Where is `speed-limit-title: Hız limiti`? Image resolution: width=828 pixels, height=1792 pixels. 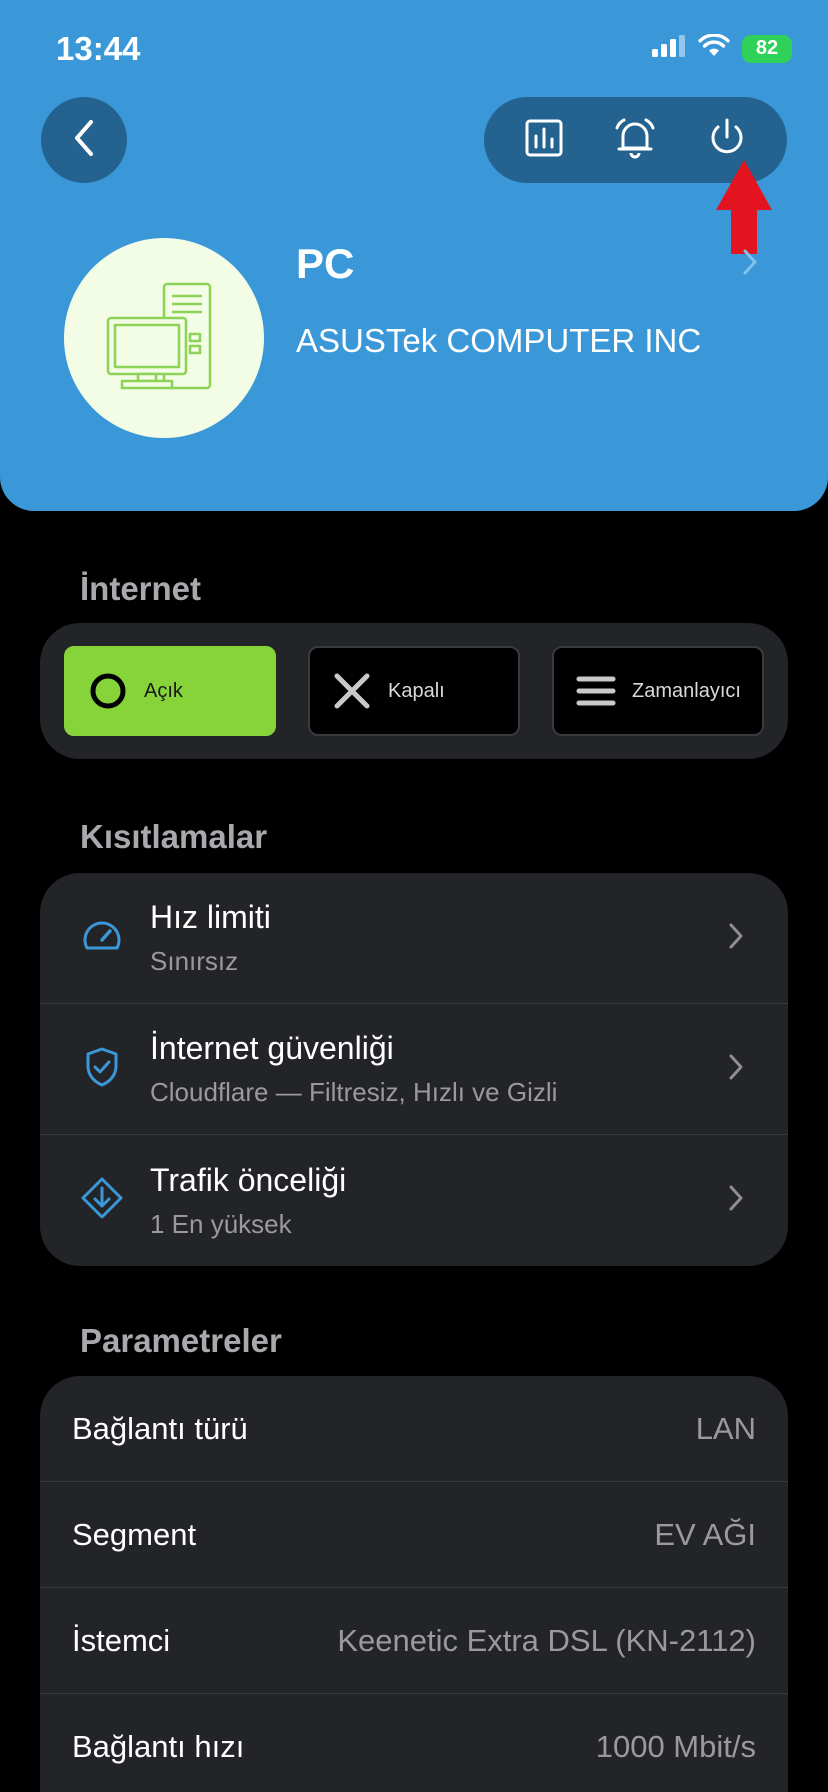 speed-limit-title: Hız limiti is located at coordinates (210, 917).